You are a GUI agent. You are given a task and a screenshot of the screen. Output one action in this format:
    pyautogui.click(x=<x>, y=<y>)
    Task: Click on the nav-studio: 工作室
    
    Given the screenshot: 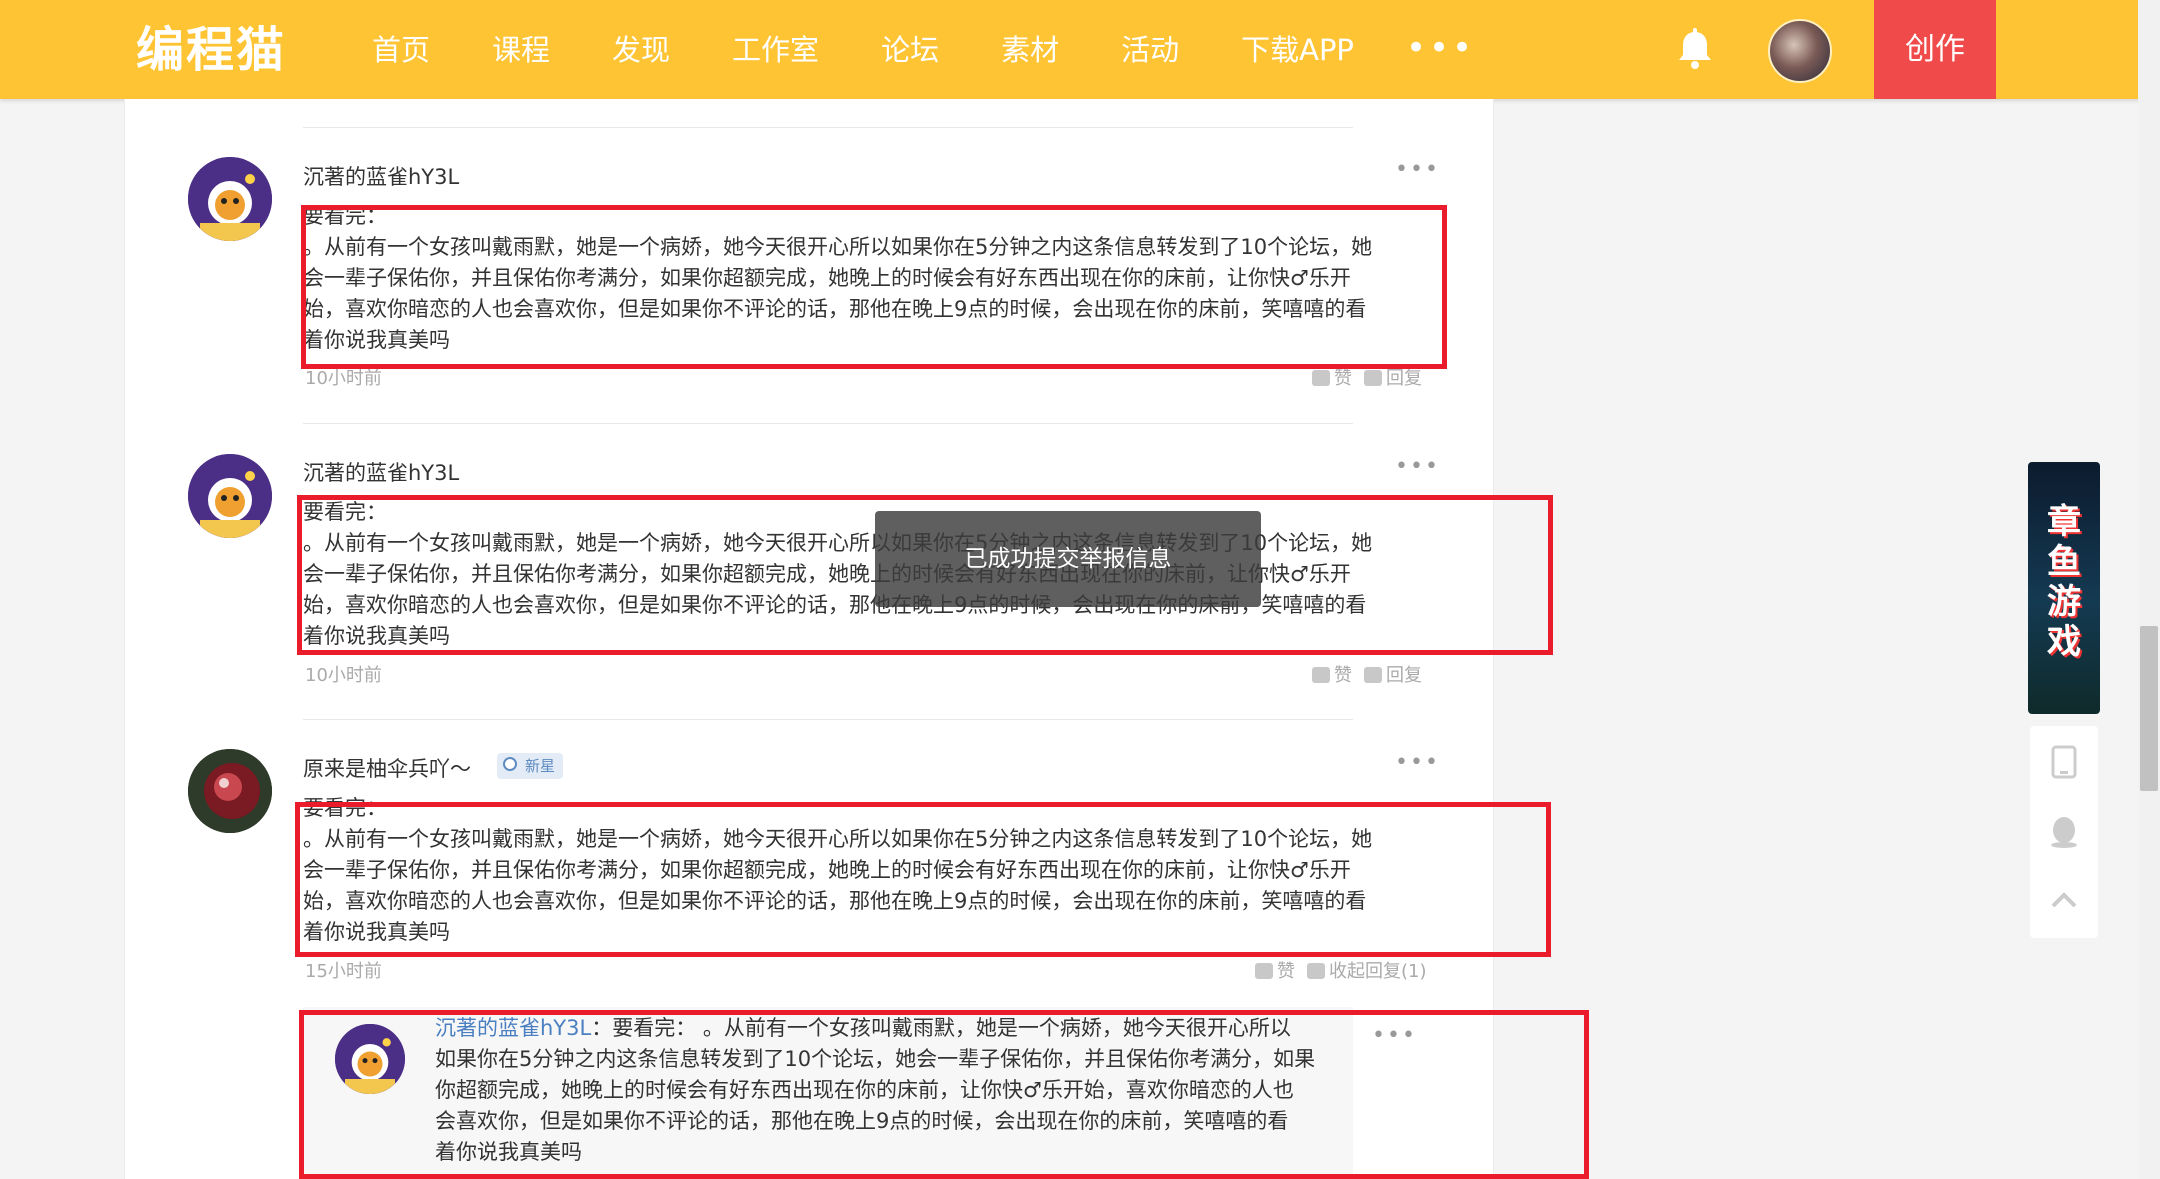 What is the action you would take?
    pyautogui.click(x=775, y=50)
    